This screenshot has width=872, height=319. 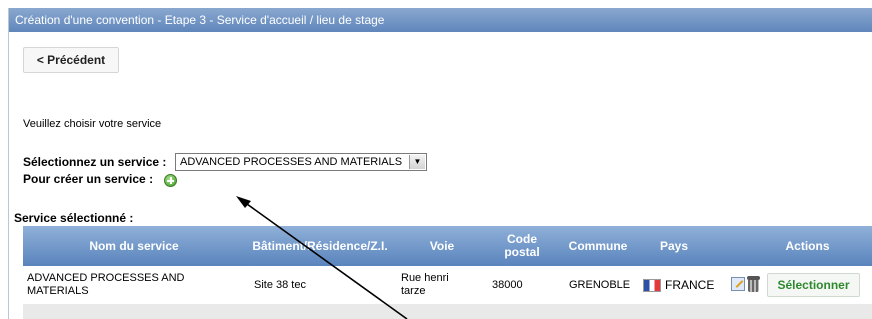 What do you see at coordinates (322, 257) in the screenshot?
I see `annotation-arrow` at bounding box center [322, 257].